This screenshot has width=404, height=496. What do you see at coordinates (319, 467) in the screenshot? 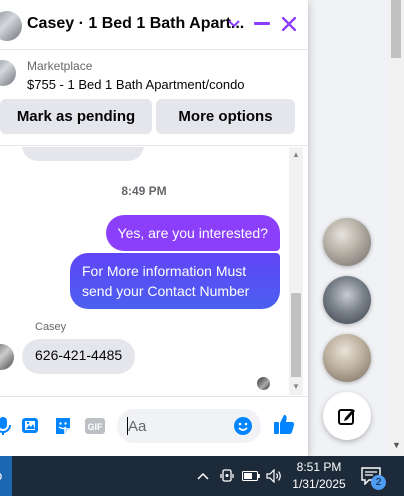
I see `clock-time: 8:51 PM` at bounding box center [319, 467].